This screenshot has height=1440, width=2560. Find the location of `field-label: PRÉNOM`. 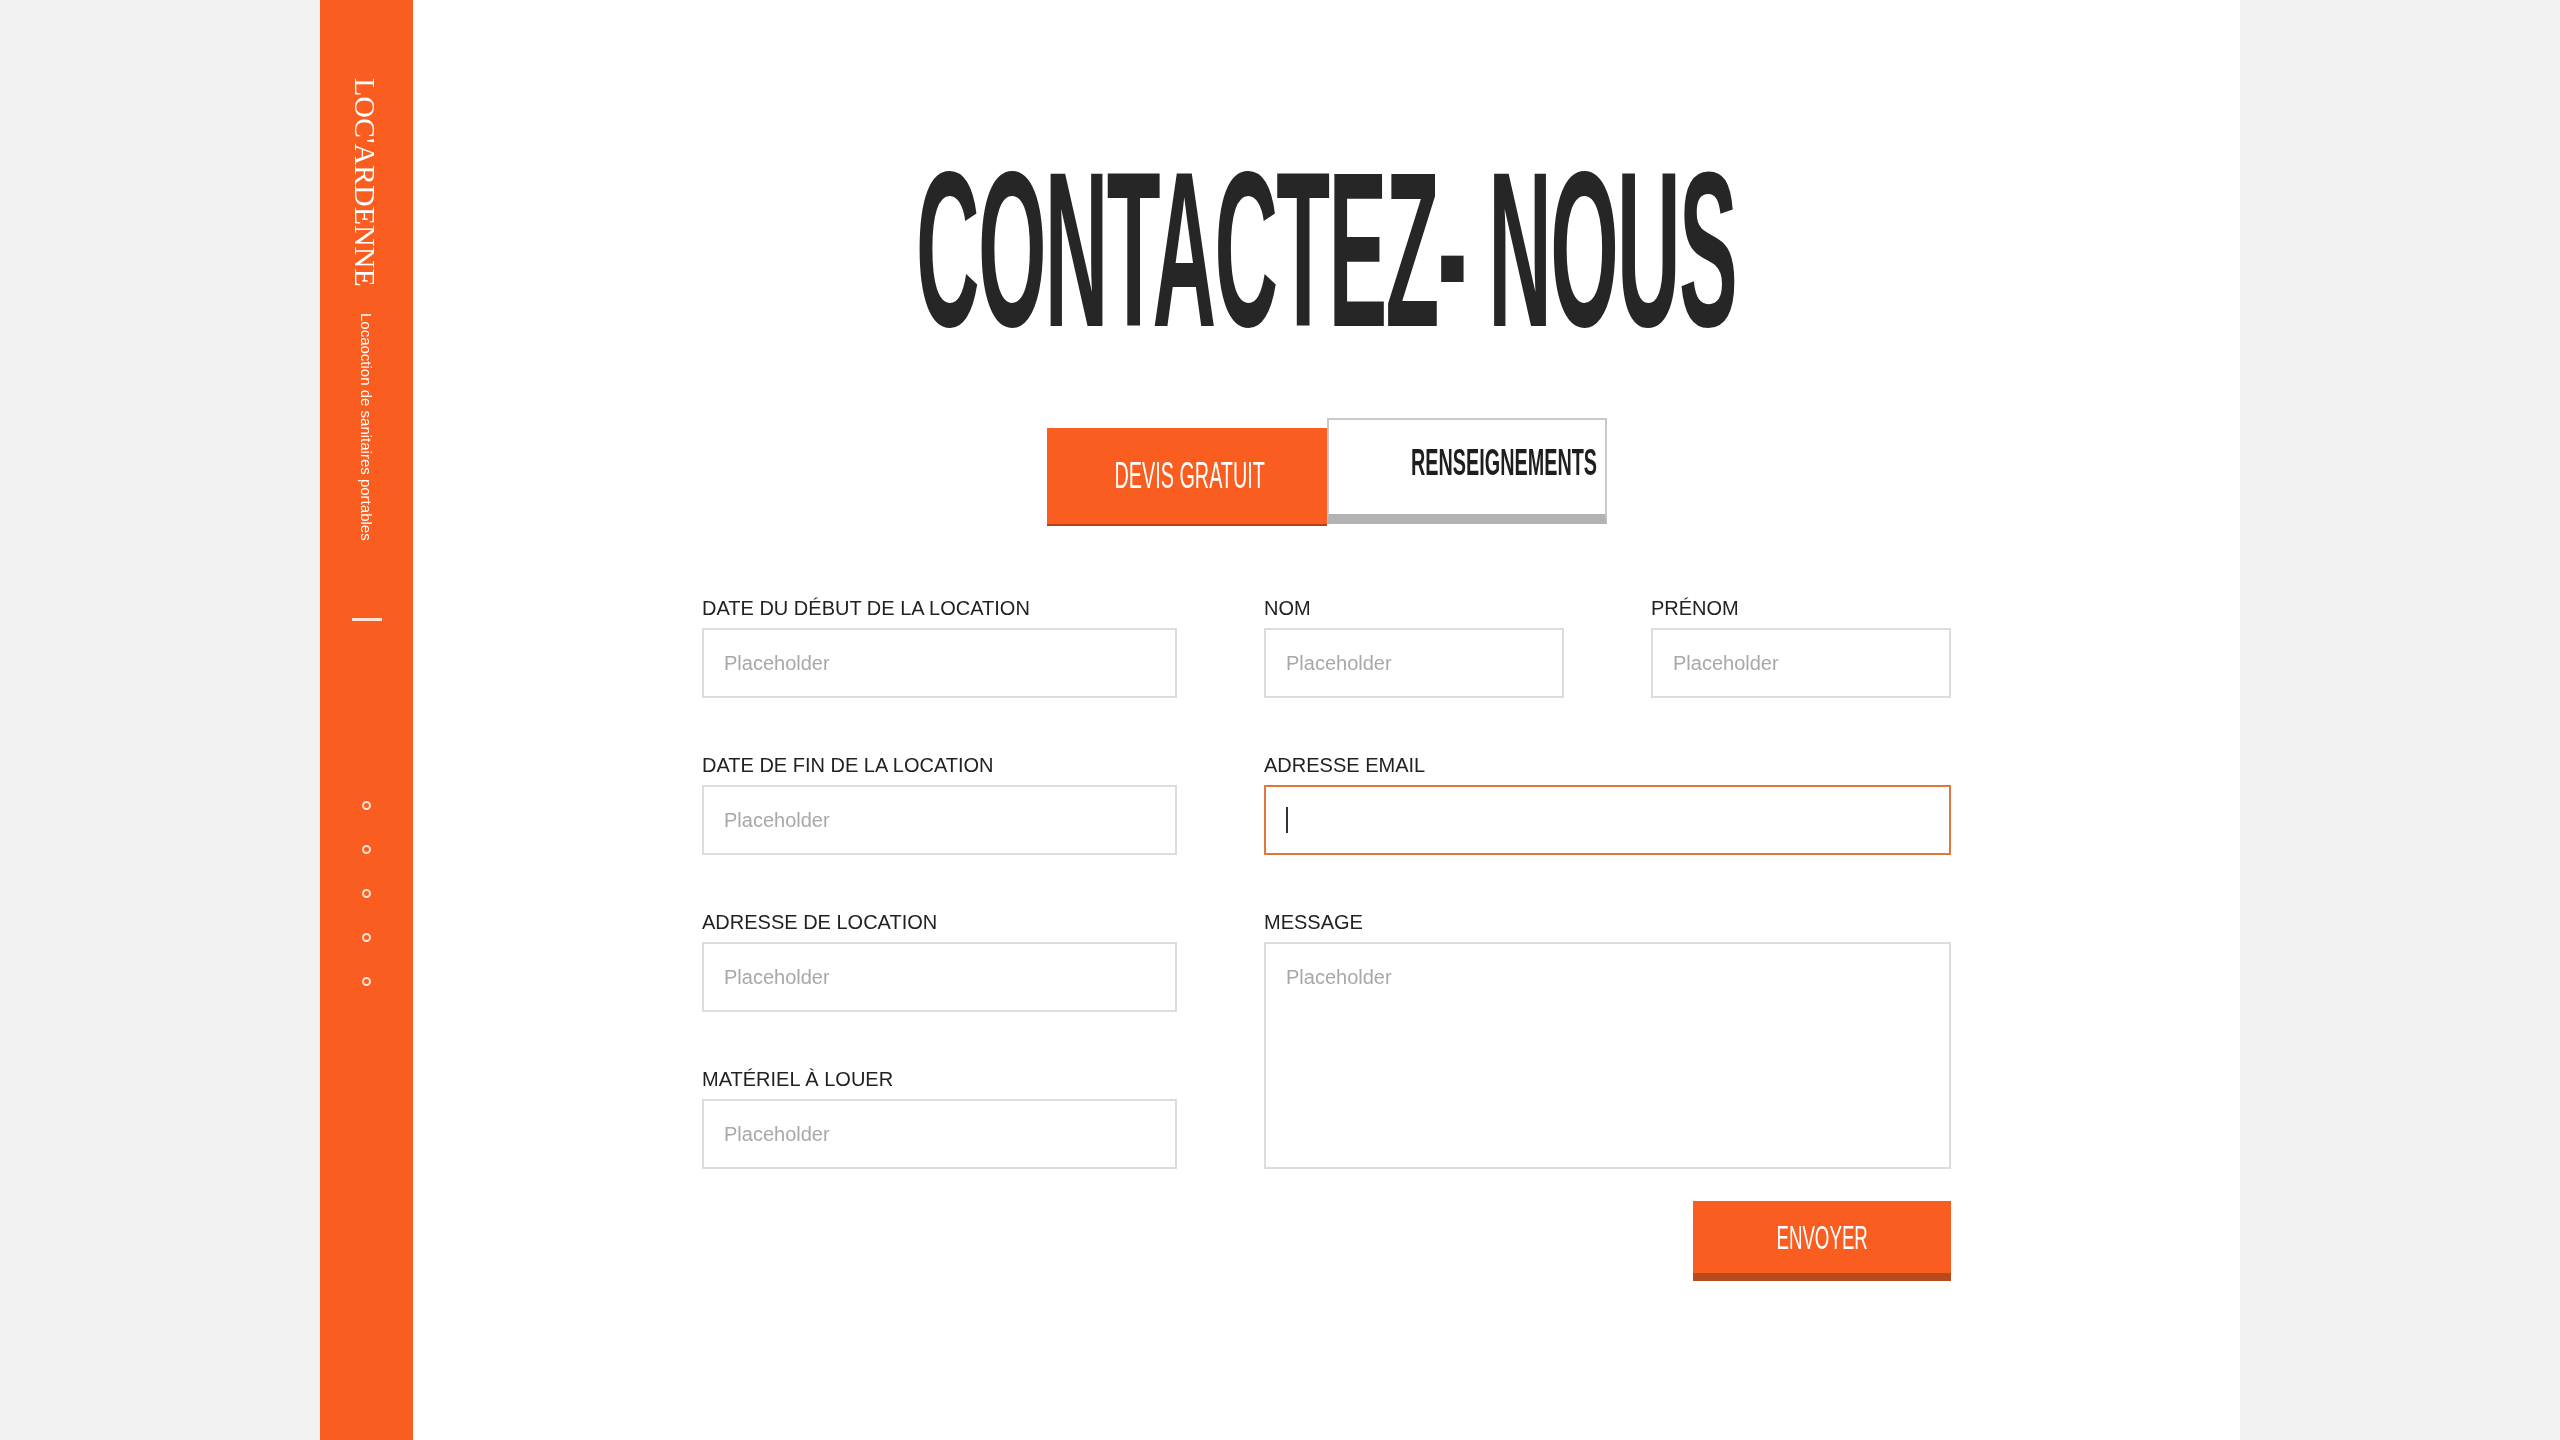

field-label: PRÉNOM is located at coordinates (1695, 608).